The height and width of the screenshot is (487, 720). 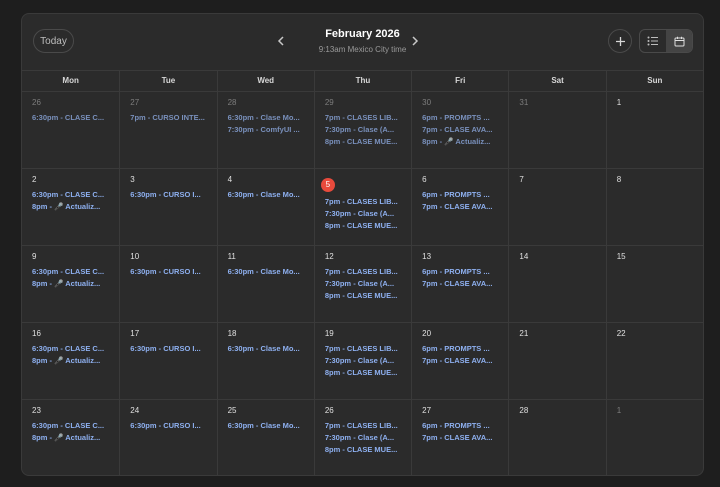 What do you see at coordinates (524, 410) in the screenshot?
I see `day-number: 28` at bounding box center [524, 410].